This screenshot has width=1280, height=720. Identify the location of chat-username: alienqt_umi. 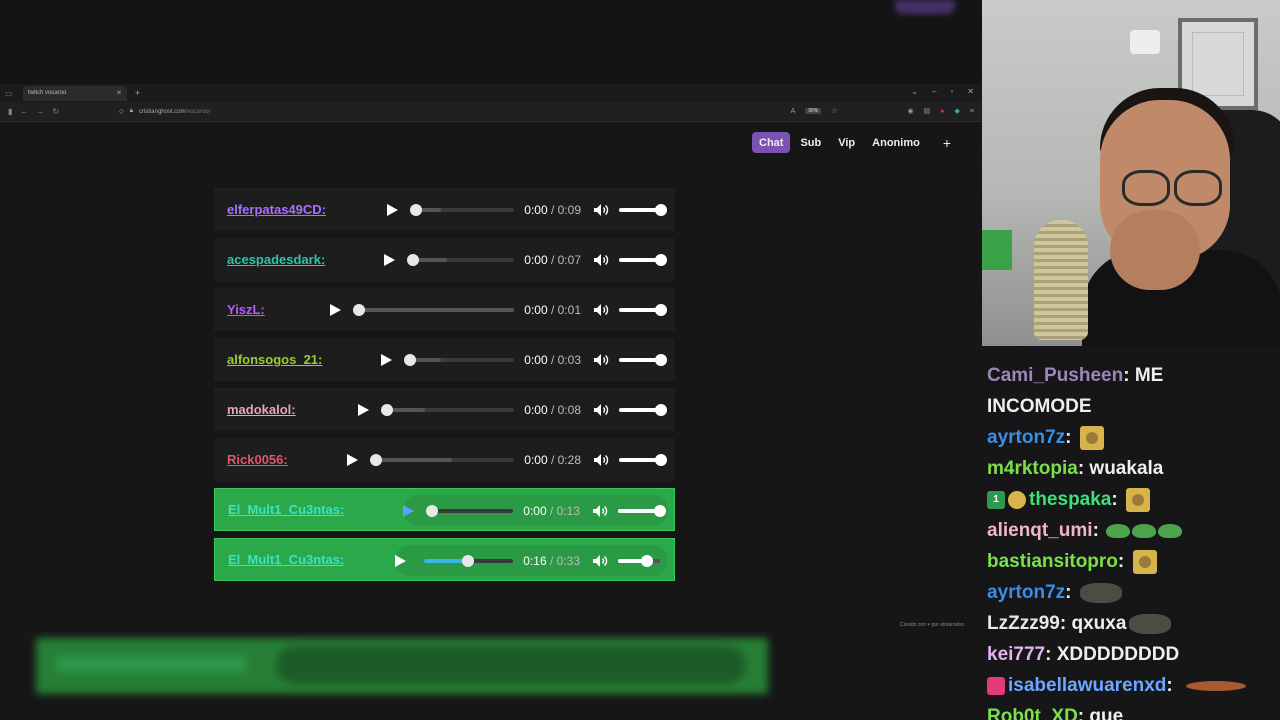
(1040, 530).